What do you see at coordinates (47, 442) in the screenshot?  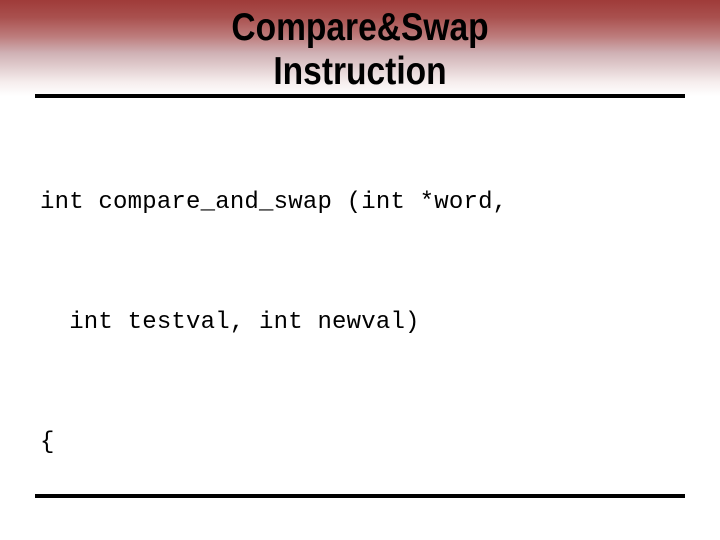 I see `code-line: {` at bounding box center [47, 442].